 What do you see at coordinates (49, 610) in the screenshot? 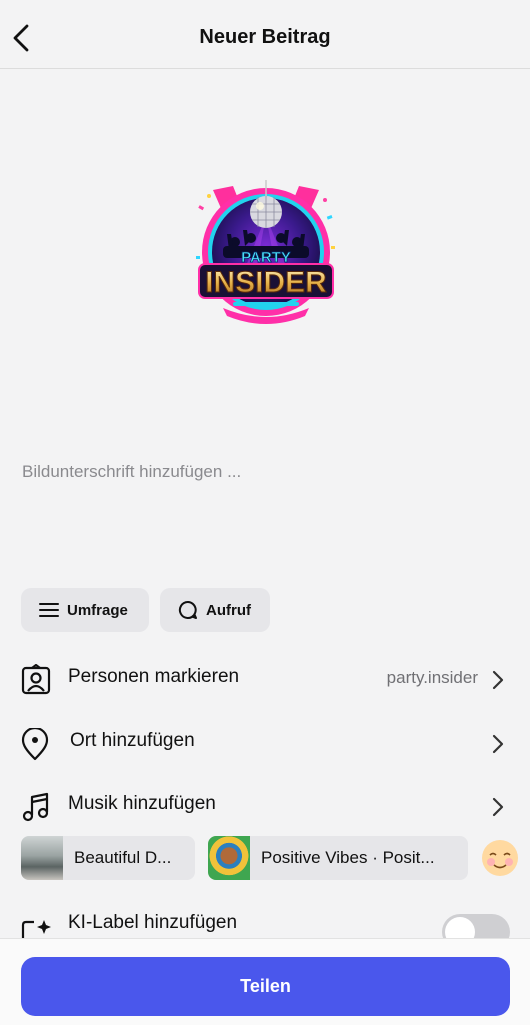
I see `list-icon` at bounding box center [49, 610].